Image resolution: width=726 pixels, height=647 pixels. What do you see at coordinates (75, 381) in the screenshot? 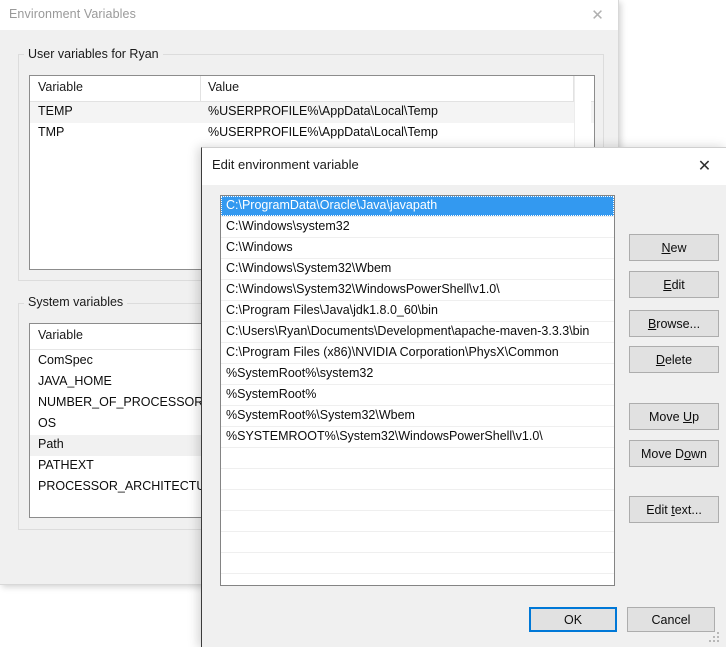
I see `system-variable-name: JAVA_HOME` at bounding box center [75, 381].